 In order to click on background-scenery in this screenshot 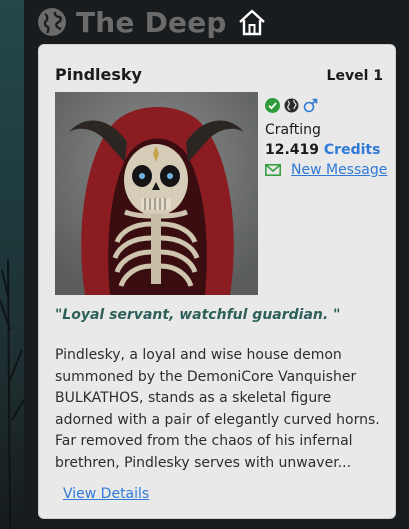, I will do `click(12, 264)`.